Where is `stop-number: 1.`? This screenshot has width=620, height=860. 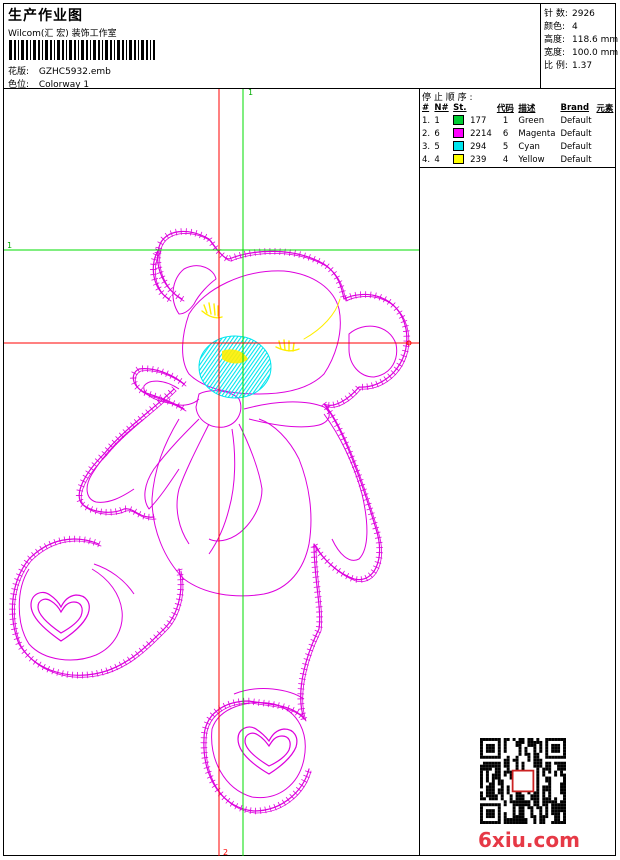
stop-number: 1. is located at coordinates (426, 120).